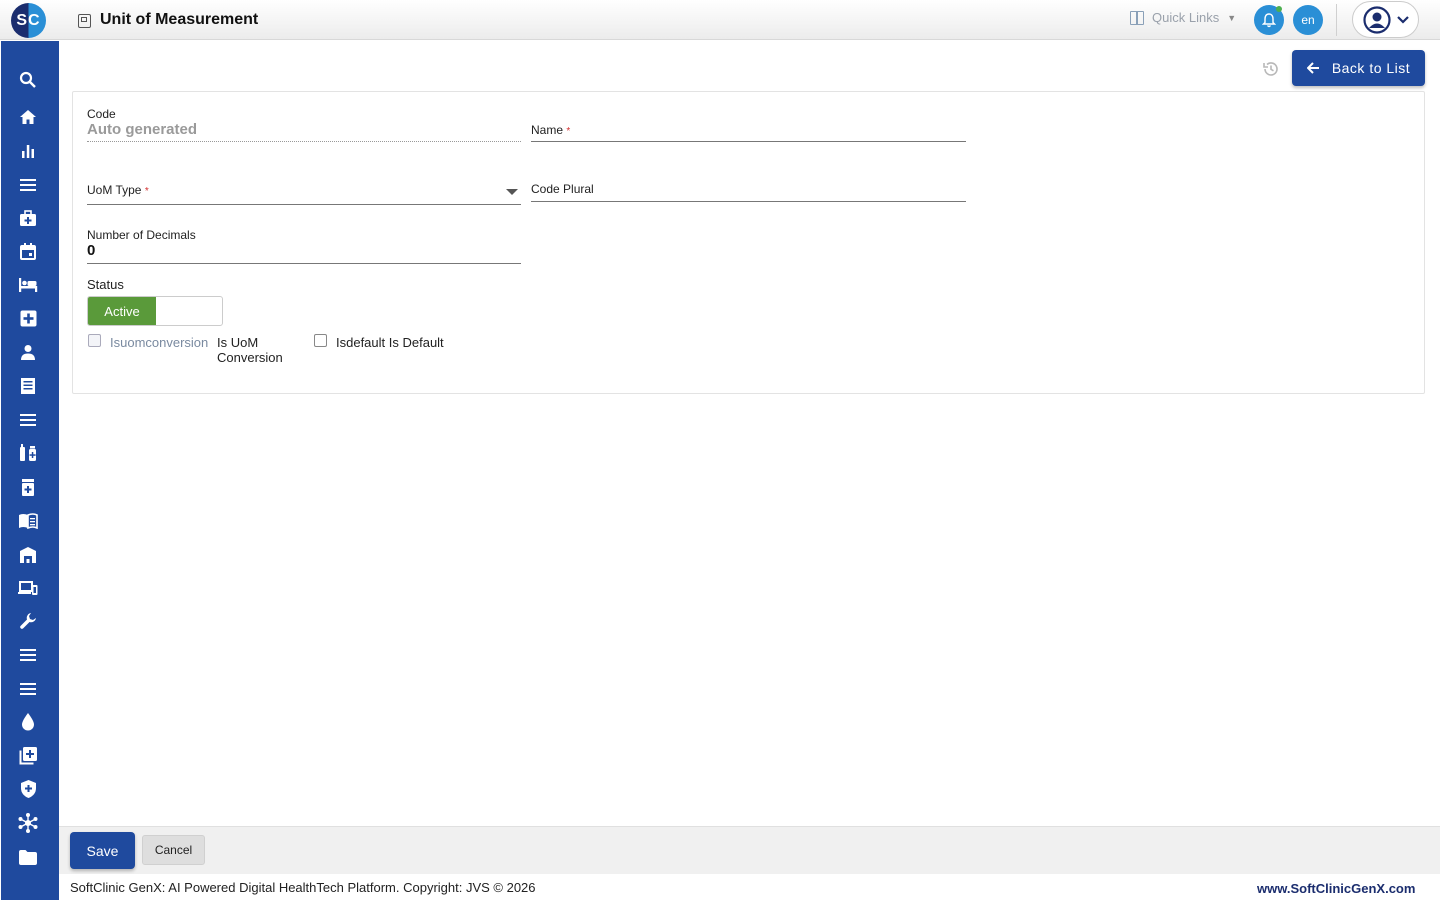 This screenshot has height=900, width=1440. I want to click on top-bar: SC Unit of Measurement Quick Links ▼ en, so click(720, 20).